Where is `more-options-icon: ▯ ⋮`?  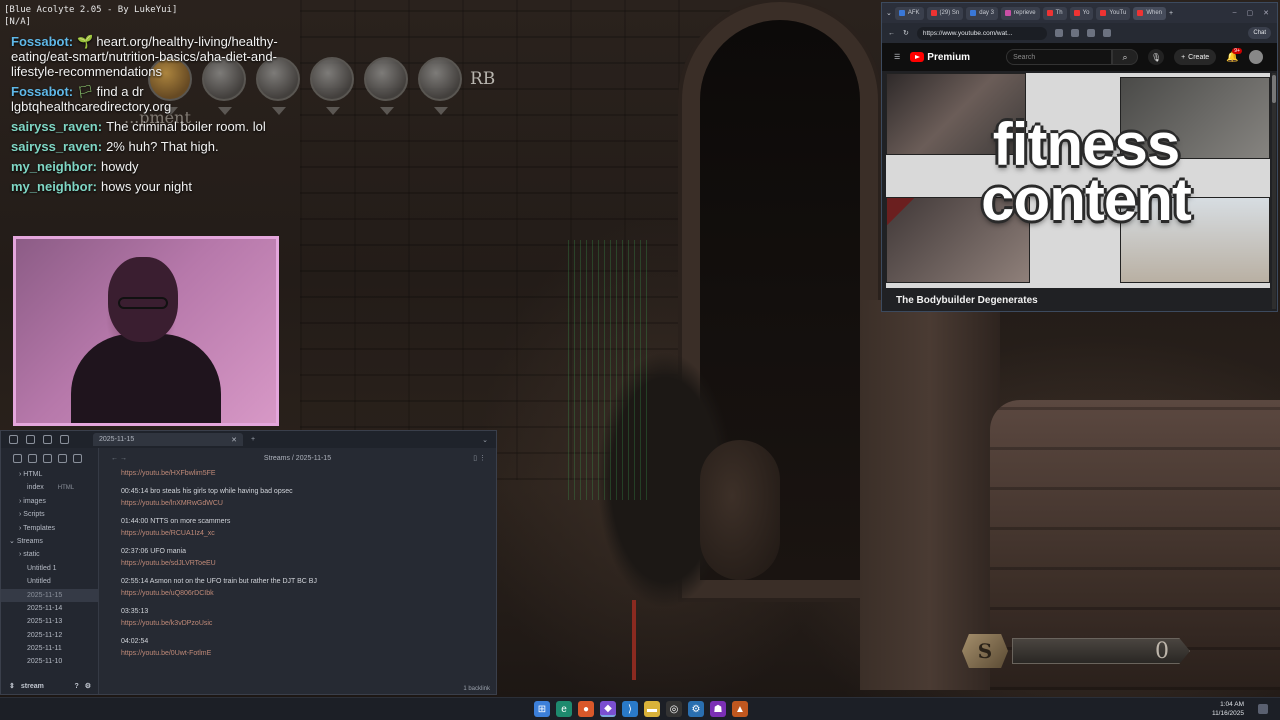
more-options-icon: ▯ ⋮ is located at coordinates (479, 458).